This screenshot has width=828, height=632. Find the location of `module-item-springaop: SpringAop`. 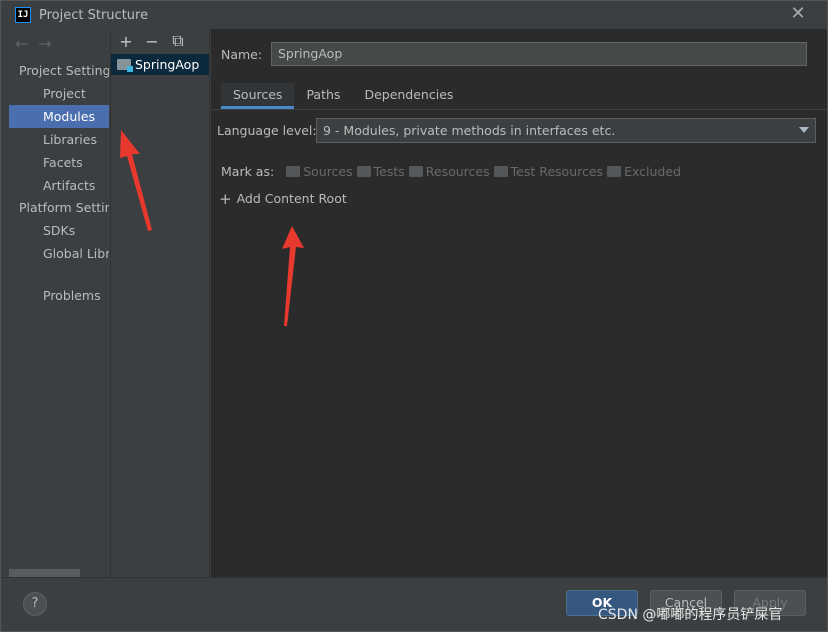

module-item-springaop: SpringAop is located at coordinates (160, 64).